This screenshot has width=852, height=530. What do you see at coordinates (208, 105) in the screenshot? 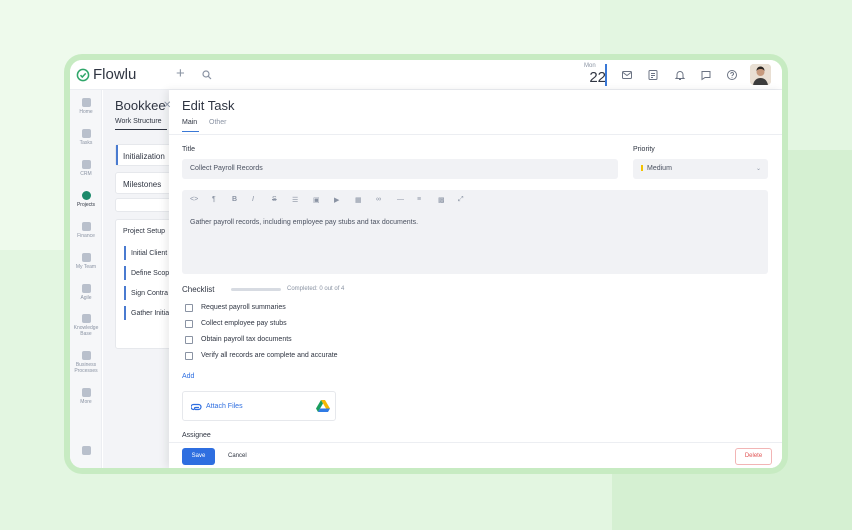
I see `panel-title: Edit Task` at bounding box center [208, 105].